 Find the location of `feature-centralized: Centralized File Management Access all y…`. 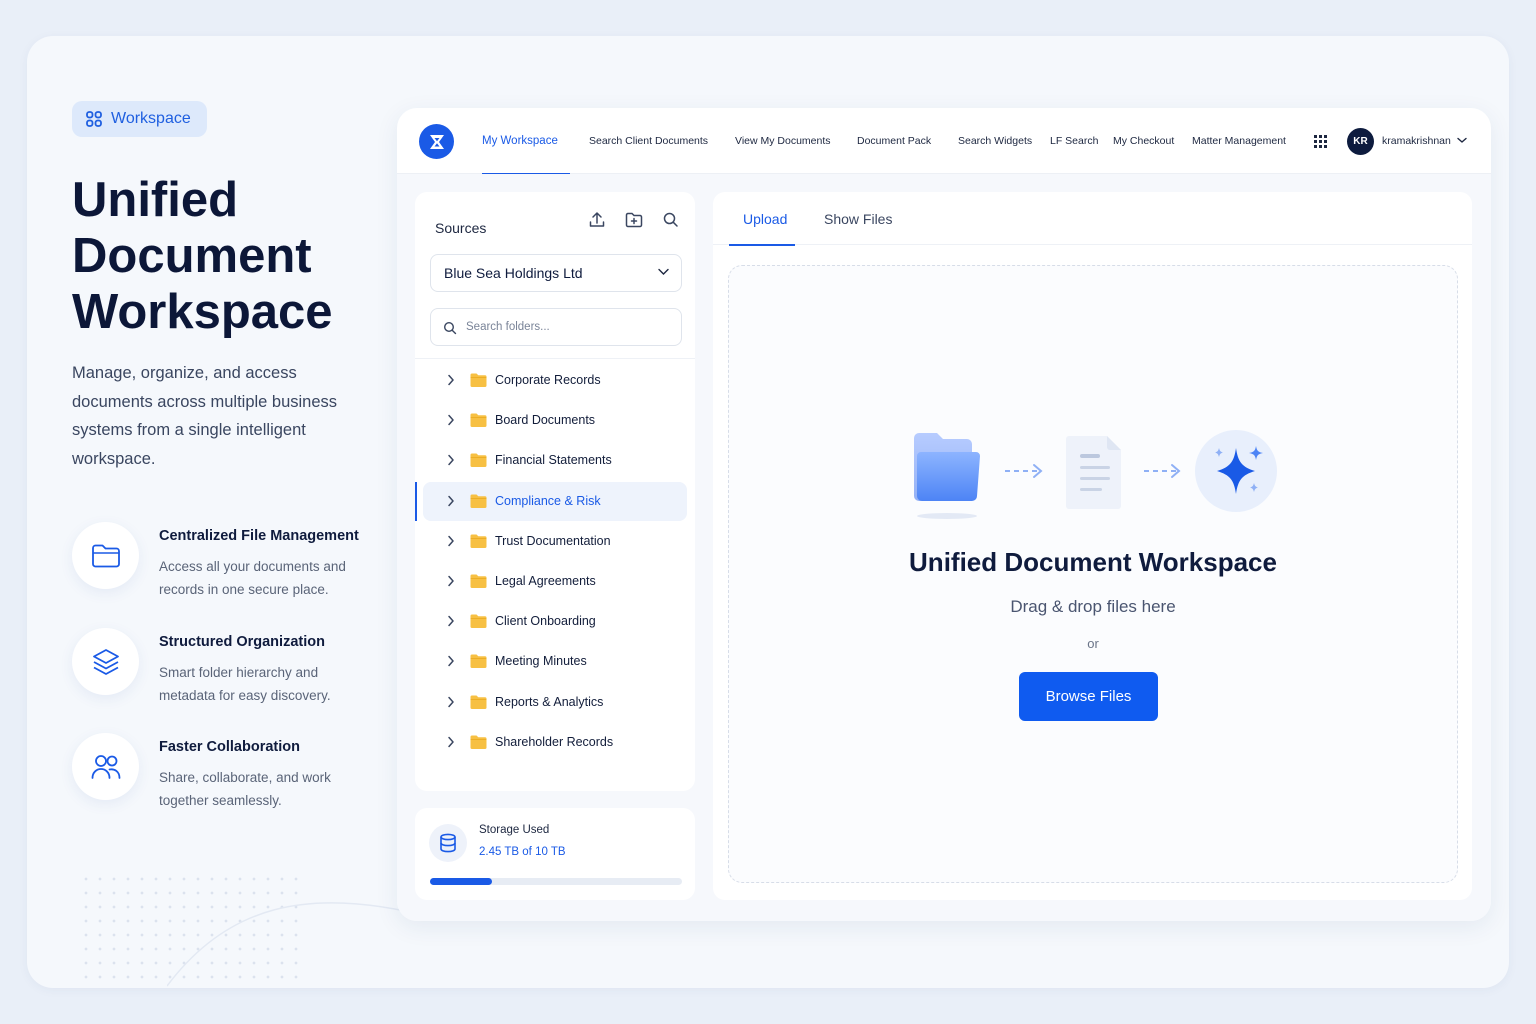

feature-centralized: Centralized File Management Access all y… is located at coordinates (227, 562).